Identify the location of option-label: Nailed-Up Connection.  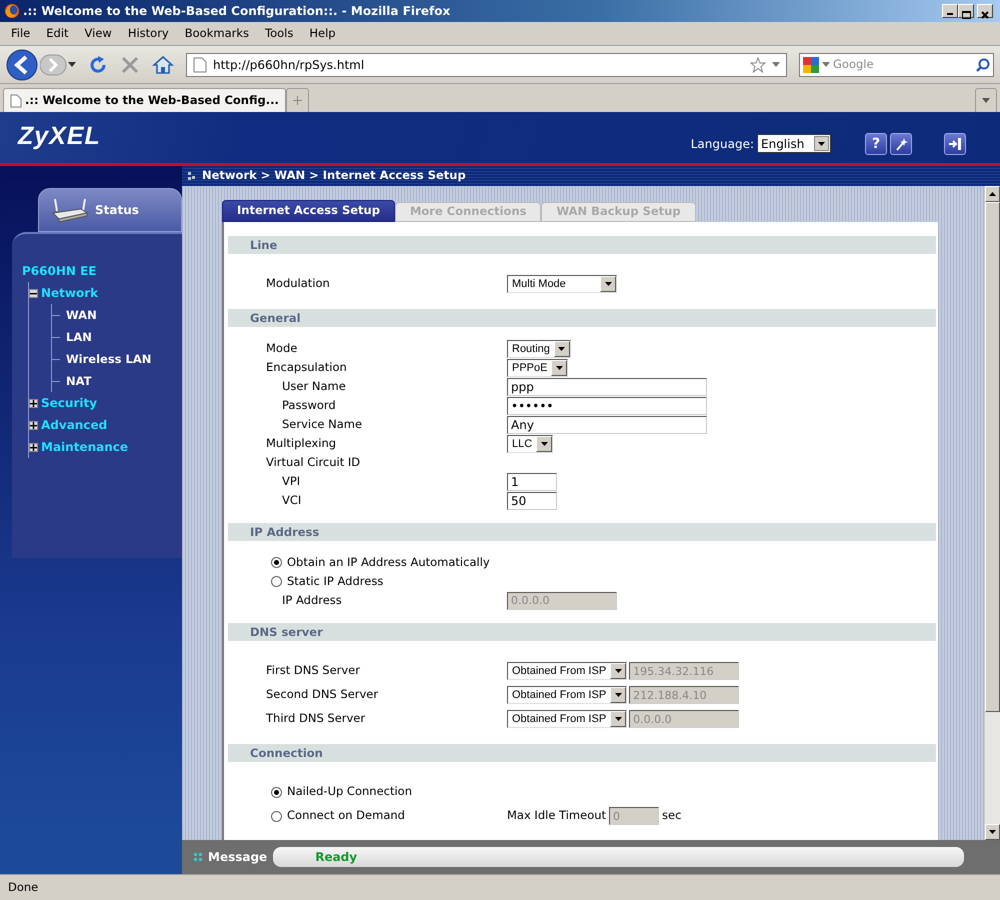
(349, 791).